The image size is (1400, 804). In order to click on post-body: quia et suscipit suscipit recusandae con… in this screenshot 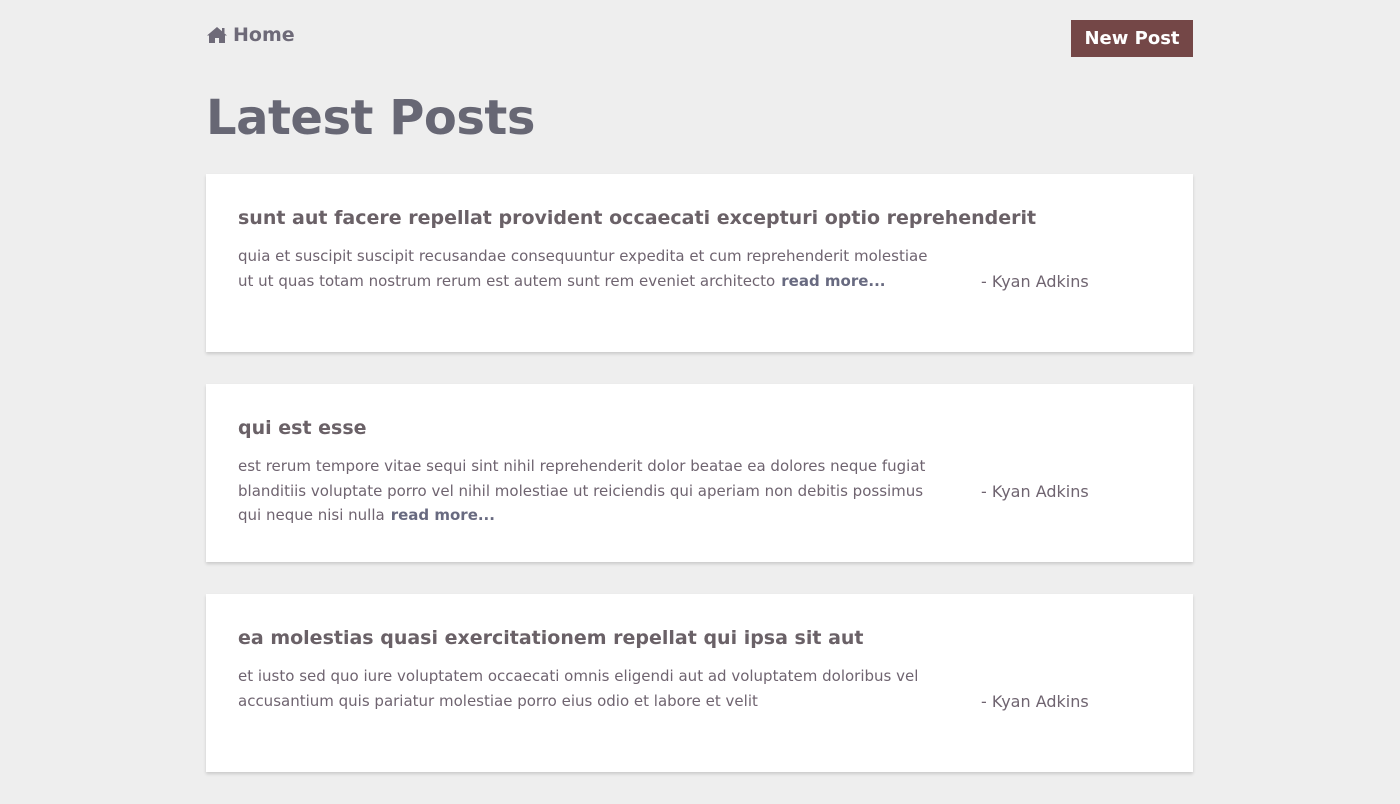, I will do `click(592, 268)`.